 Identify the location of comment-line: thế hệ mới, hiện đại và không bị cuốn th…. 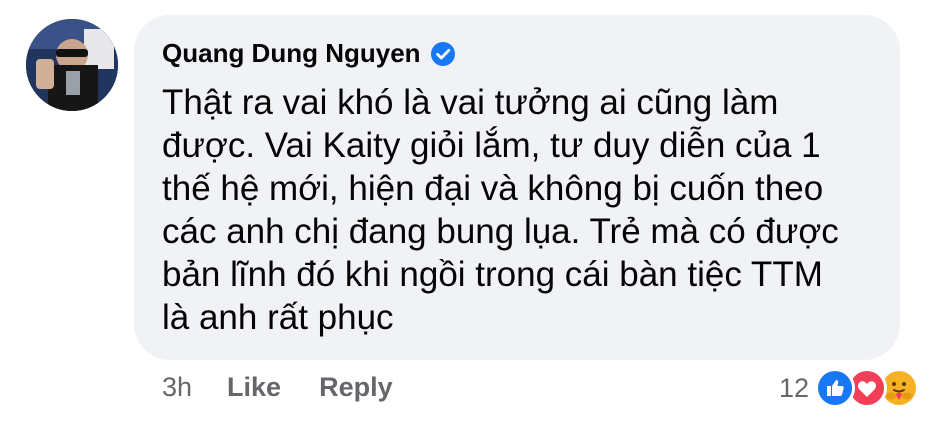
(493, 188).